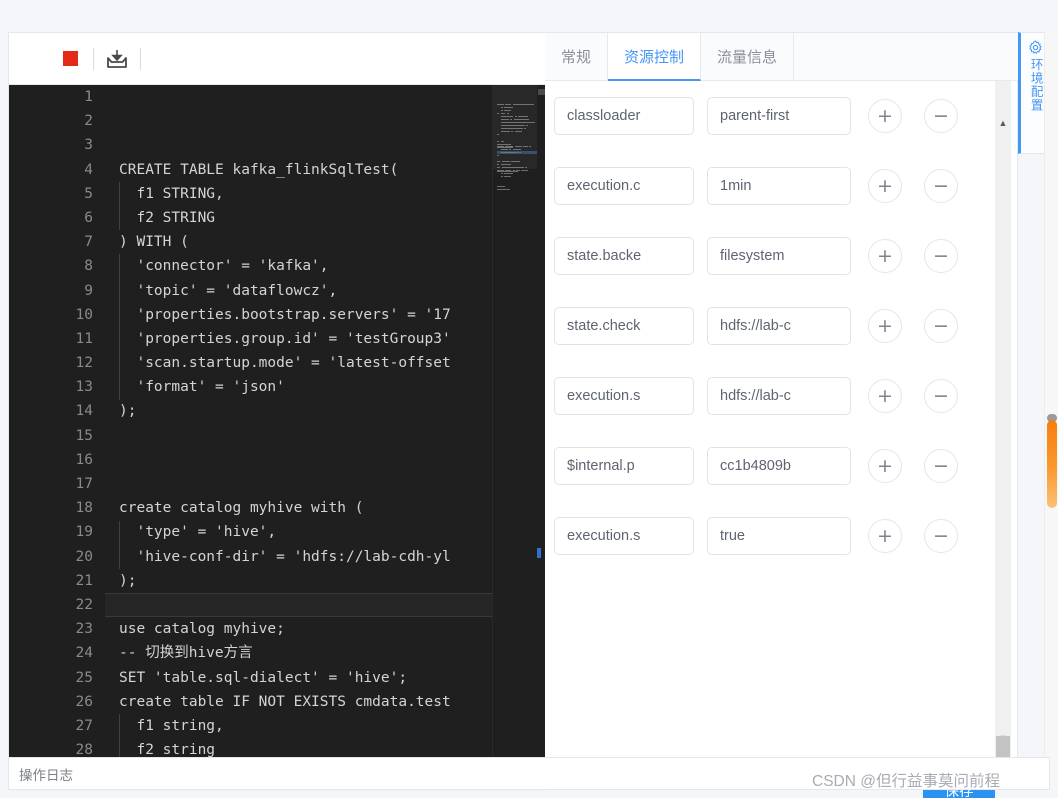 Image resolution: width=1058 pixels, height=798 pixels. Describe the element at coordinates (84, 653) in the screenshot. I see `line-number: 24` at that location.